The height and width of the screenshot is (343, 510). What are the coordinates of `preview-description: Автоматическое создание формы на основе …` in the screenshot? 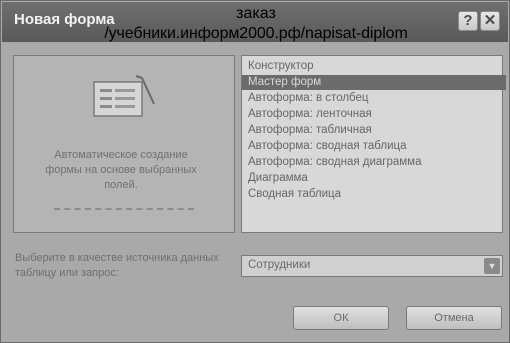 It's located at (121, 170).